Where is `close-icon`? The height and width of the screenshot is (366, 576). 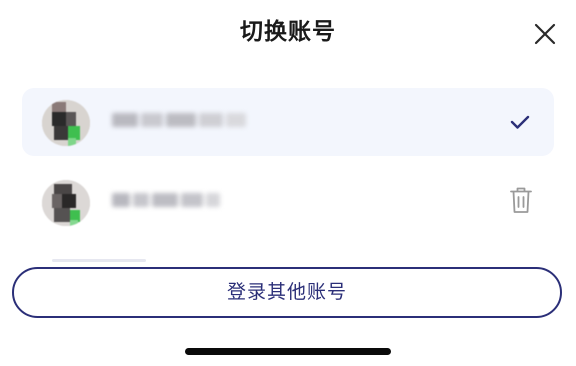 close-icon is located at coordinates (545, 34).